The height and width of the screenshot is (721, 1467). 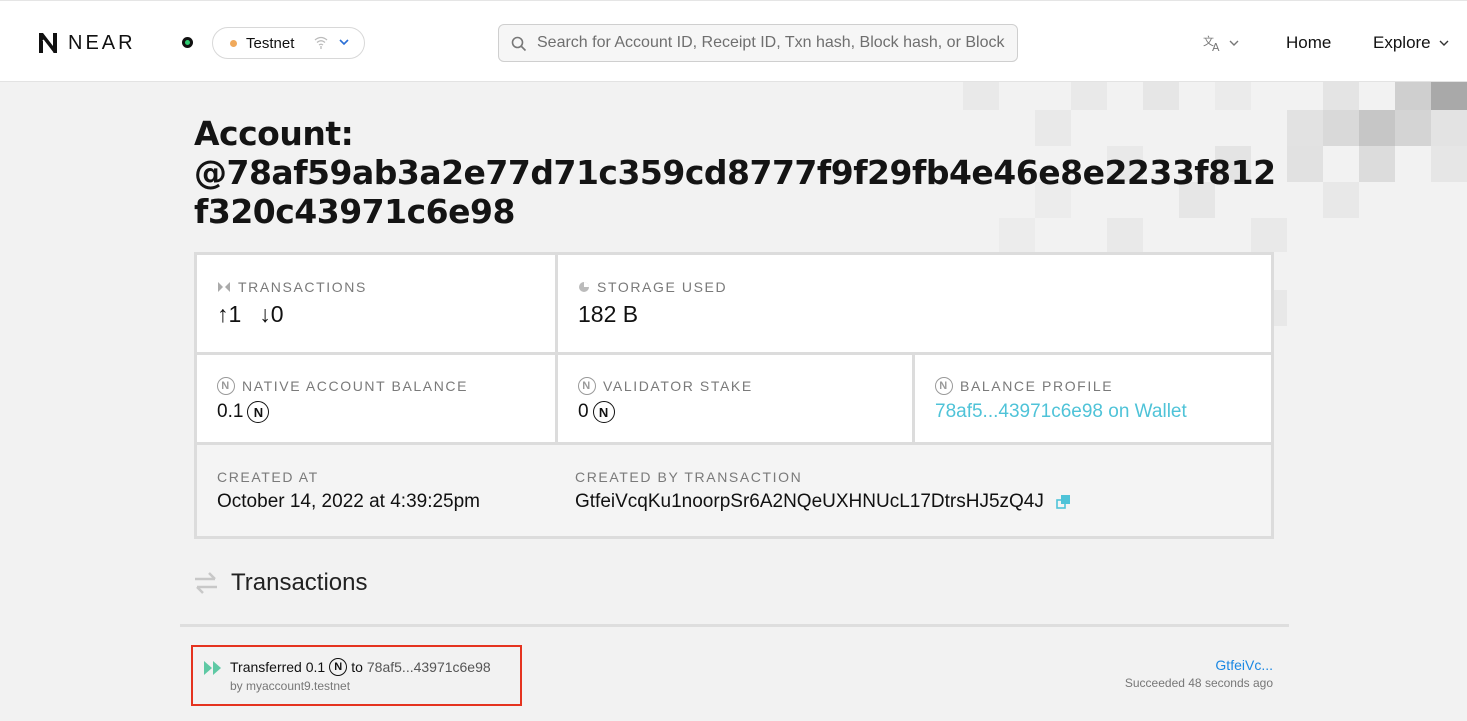 What do you see at coordinates (206, 583) in the screenshot?
I see `transactions-arrows-icon` at bounding box center [206, 583].